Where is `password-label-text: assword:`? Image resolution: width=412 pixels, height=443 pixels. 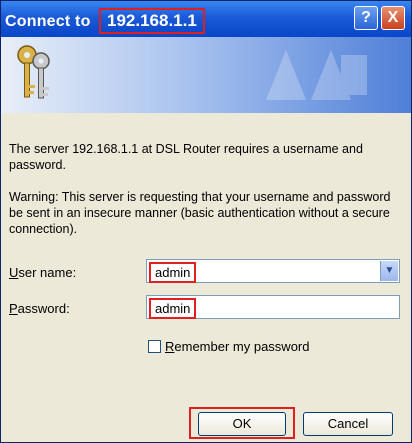 password-label-text: assword: is located at coordinates (43, 308).